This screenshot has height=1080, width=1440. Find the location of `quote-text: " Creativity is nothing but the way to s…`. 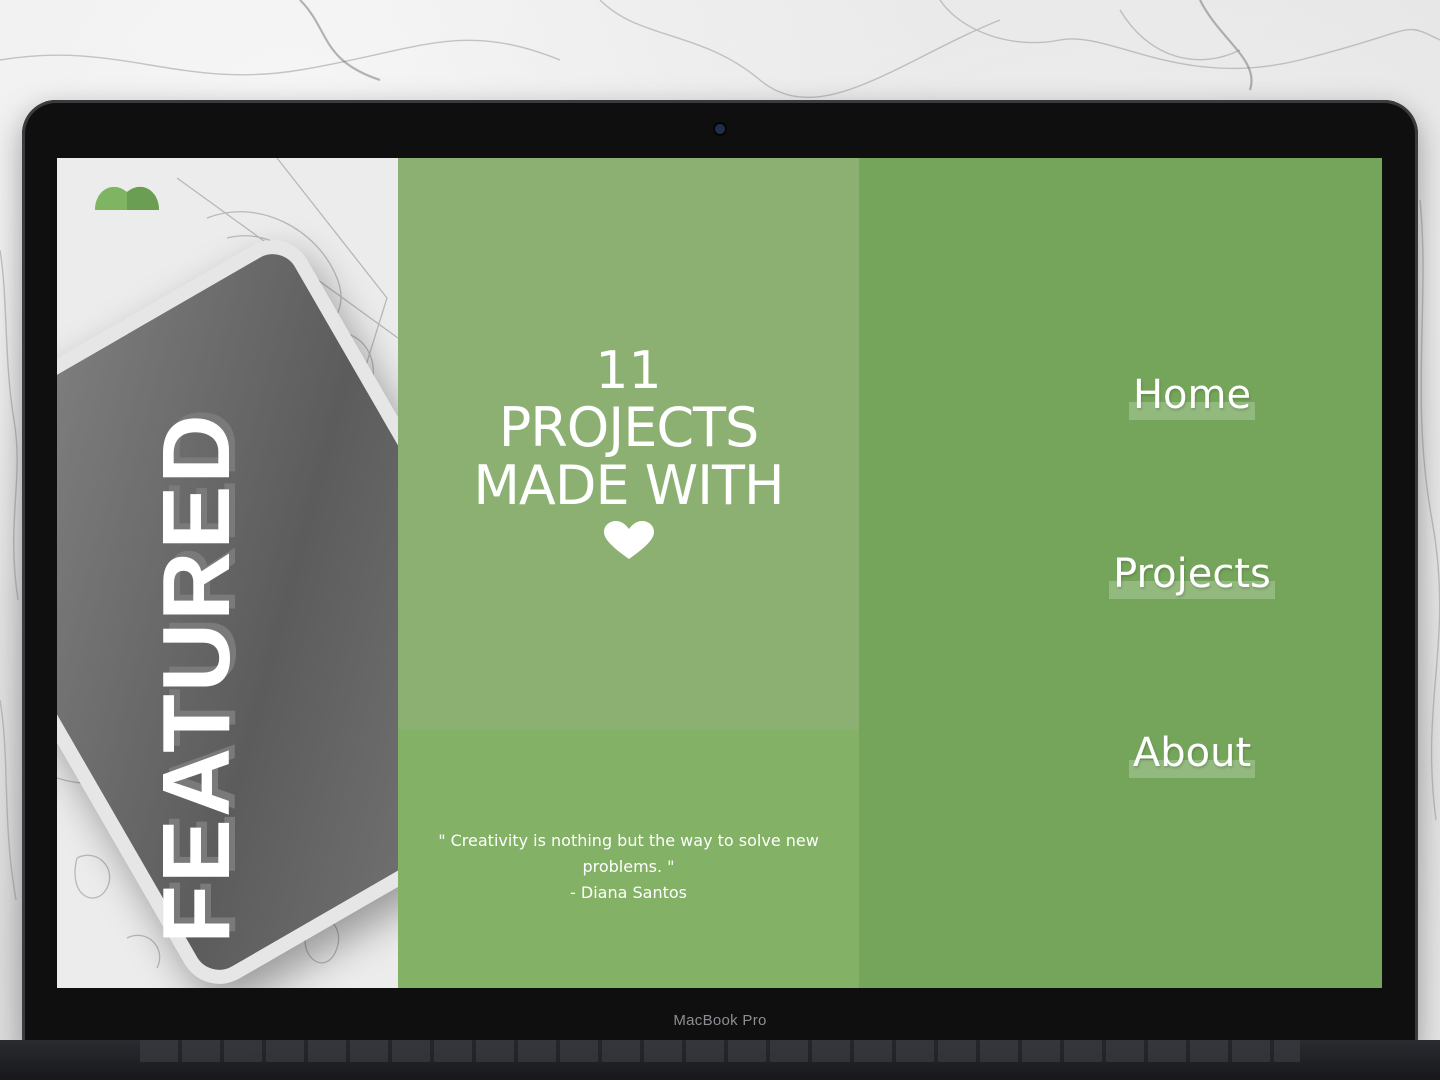

quote-text: " Creativity is nothing but the way to s… is located at coordinates (628, 853).